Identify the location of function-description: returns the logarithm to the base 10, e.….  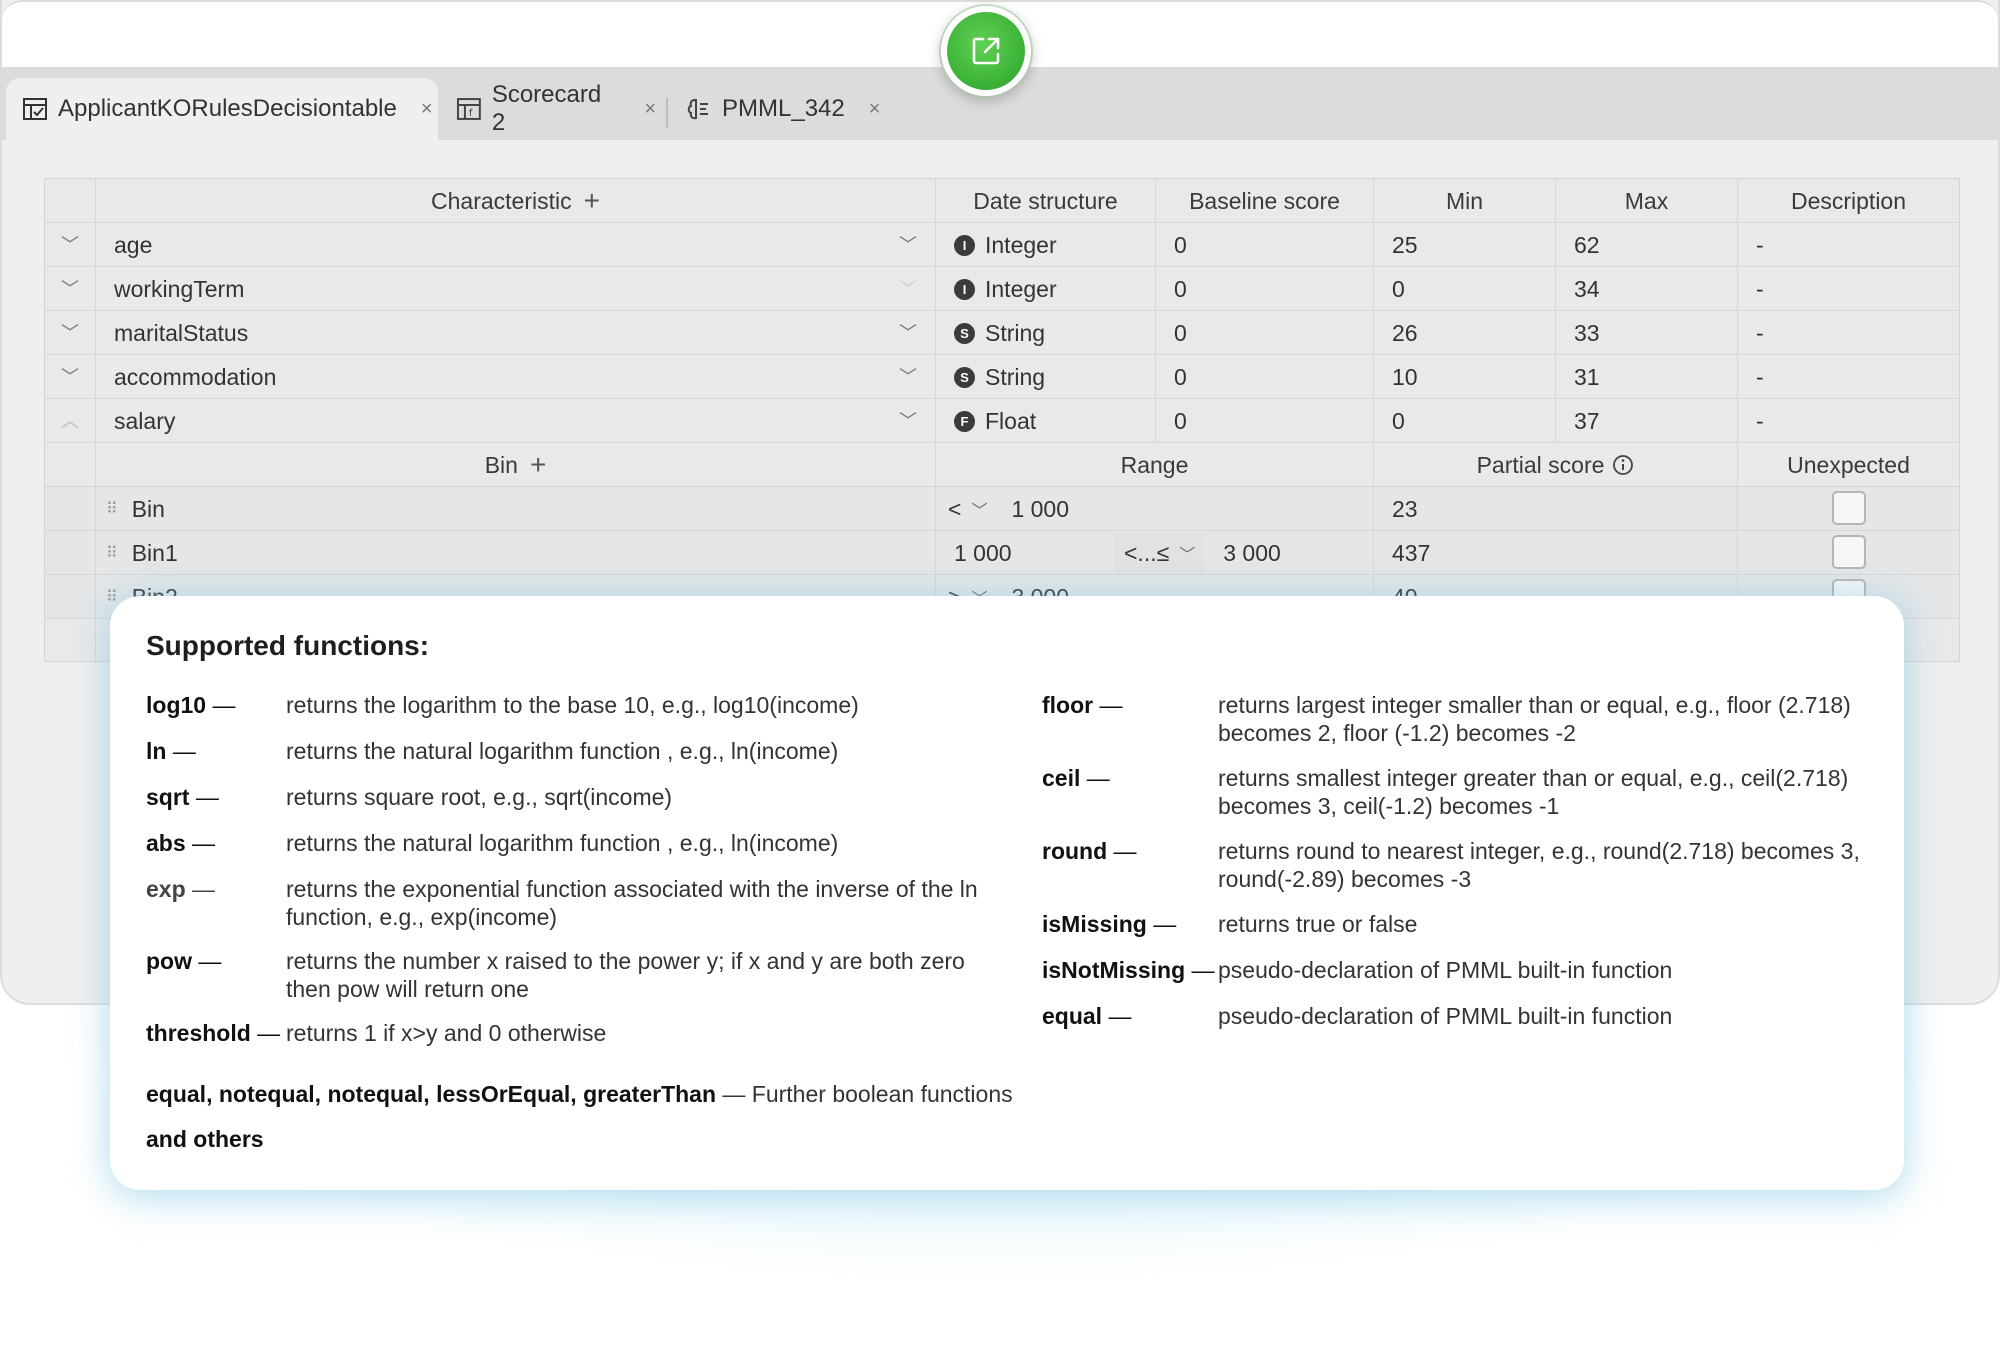
(572, 705).